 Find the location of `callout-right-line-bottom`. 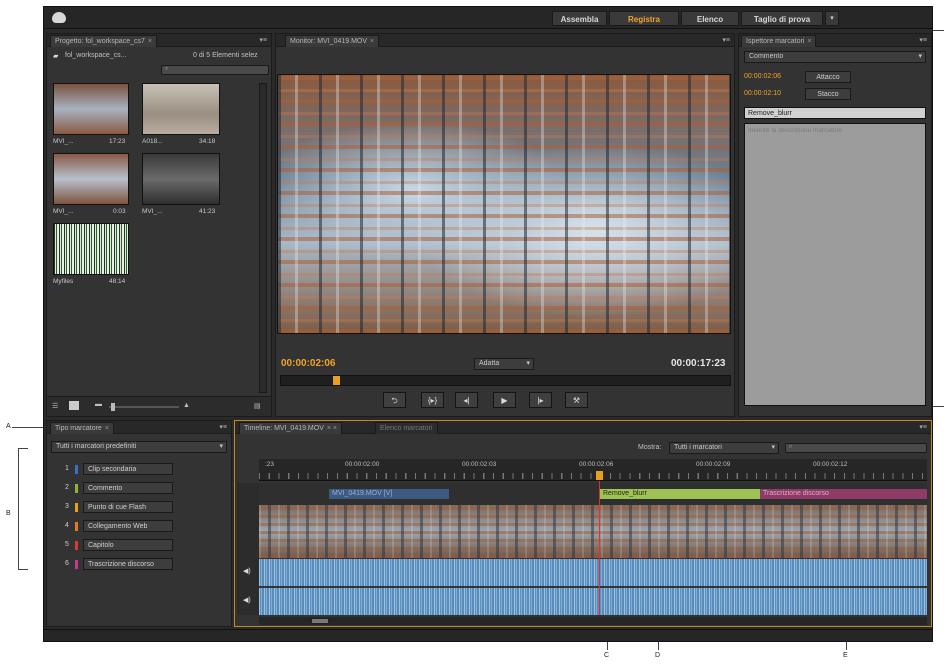

callout-right-line-bottom is located at coordinates (938, 406).